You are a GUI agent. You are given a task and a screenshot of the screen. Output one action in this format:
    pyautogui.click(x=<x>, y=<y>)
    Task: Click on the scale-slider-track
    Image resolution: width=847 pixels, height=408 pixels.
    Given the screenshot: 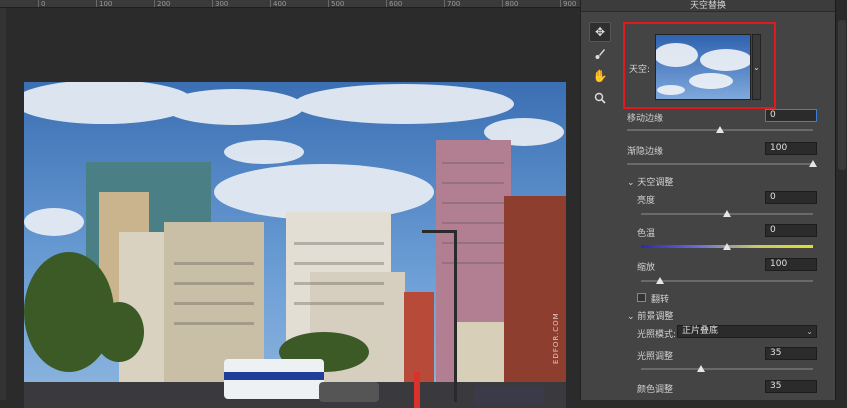 What is the action you would take?
    pyautogui.click(x=727, y=281)
    